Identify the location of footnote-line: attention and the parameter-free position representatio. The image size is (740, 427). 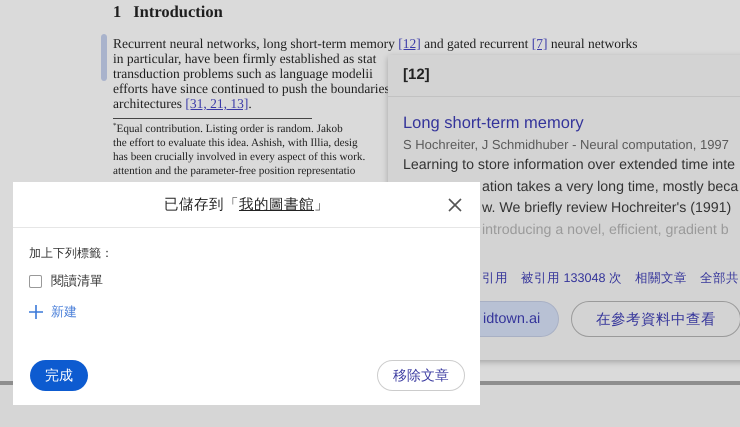
(234, 171).